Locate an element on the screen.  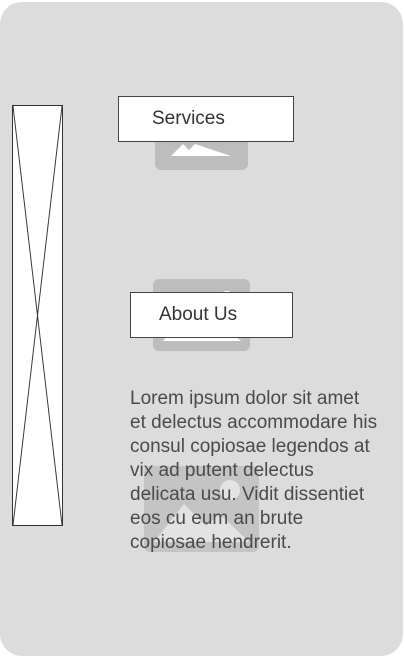
services-button: Services is located at coordinates (206, 119).